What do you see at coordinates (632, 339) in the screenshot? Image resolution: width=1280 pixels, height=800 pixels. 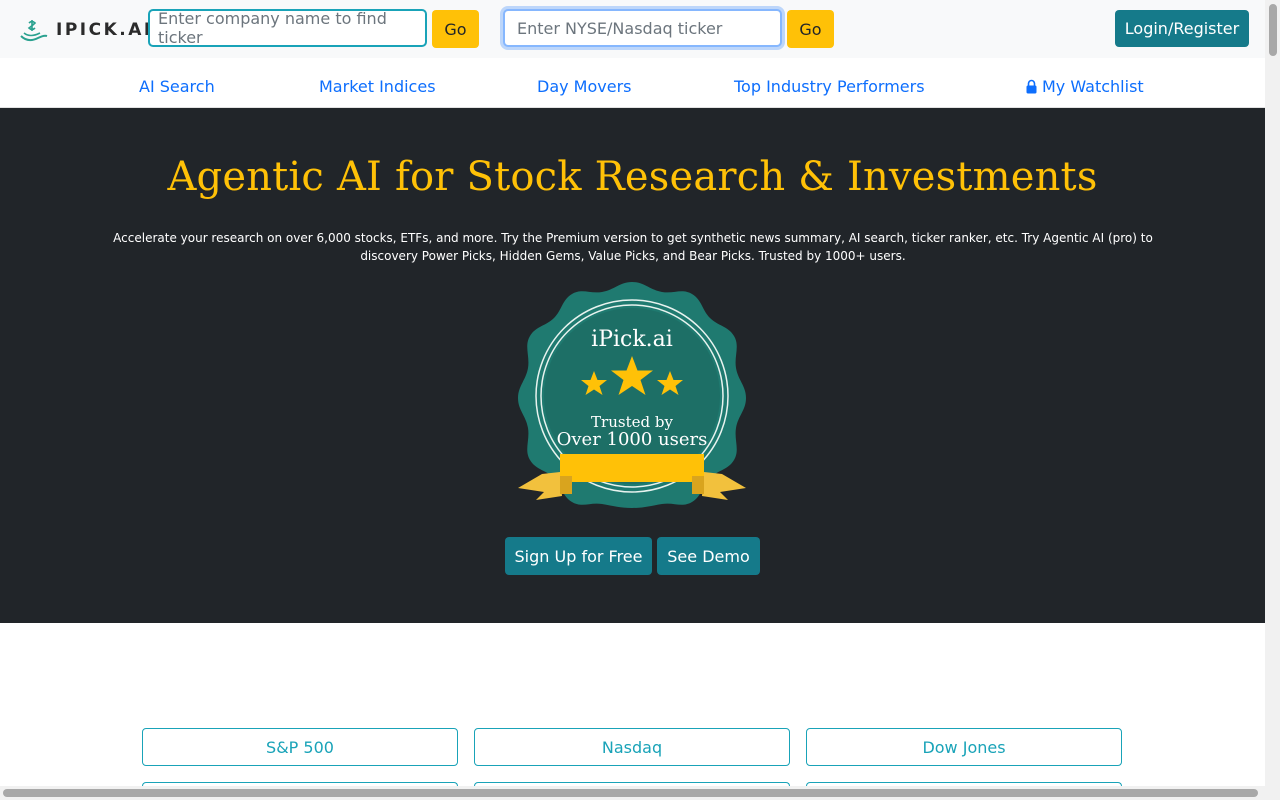 I see `badge-brand: iPick.ai` at bounding box center [632, 339].